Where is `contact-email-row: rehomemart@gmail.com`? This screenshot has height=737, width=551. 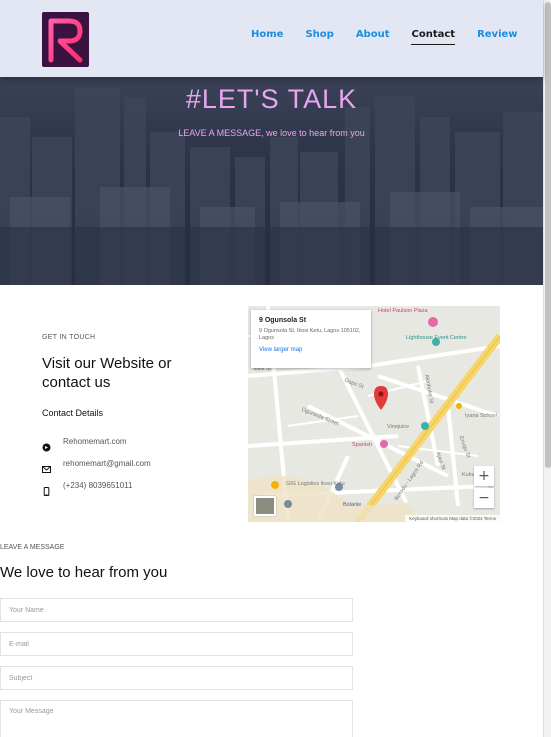
contact-email-row: rehomemart@gmail.com is located at coordinates (96, 464).